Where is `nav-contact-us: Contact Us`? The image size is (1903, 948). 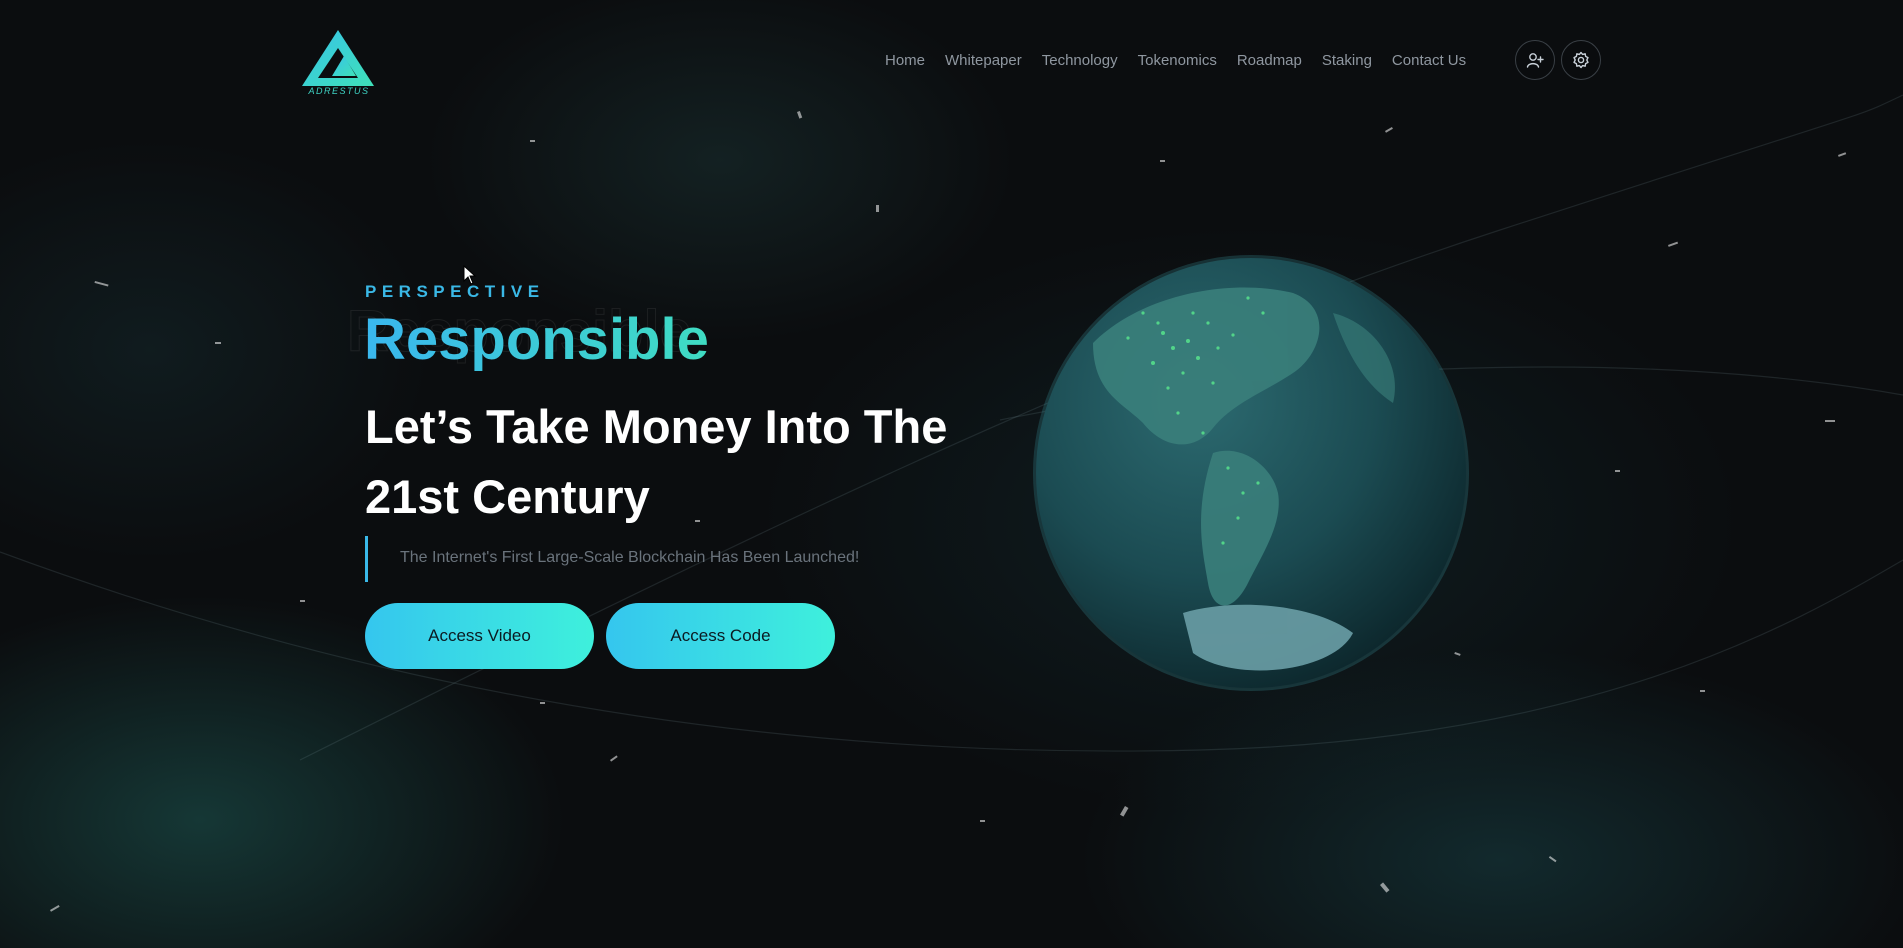
nav-contact-us: Contact Us is located at coordinates (1429, 60).